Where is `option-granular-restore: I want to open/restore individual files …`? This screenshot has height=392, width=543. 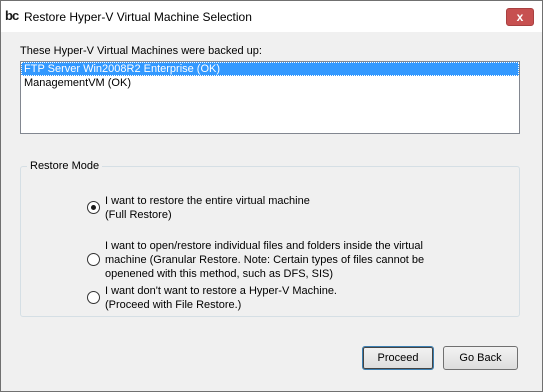
option-granular-restore: I want to open/restore individual files … is located at coordinates (297, 260).